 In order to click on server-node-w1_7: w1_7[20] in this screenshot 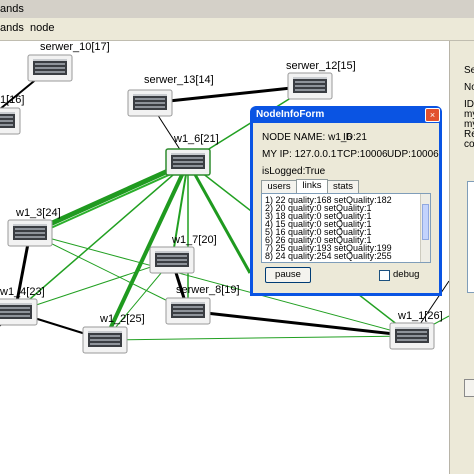, I will do `click(183, 254)`.